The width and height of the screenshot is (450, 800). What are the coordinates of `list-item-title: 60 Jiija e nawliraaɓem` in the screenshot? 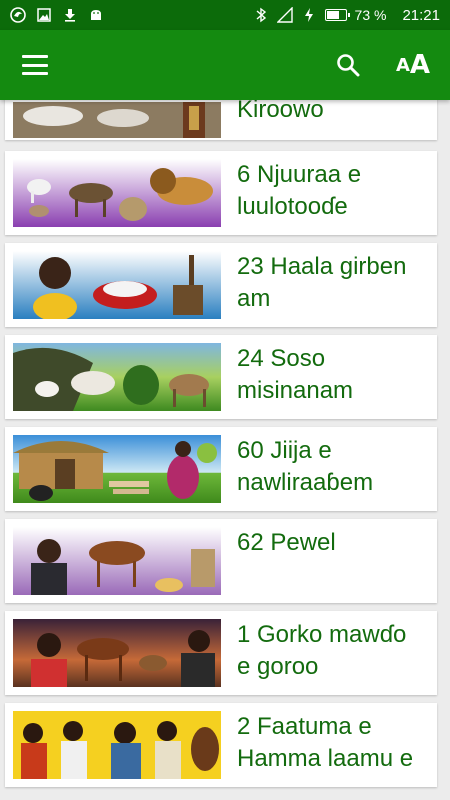 It's located at (305, 466).